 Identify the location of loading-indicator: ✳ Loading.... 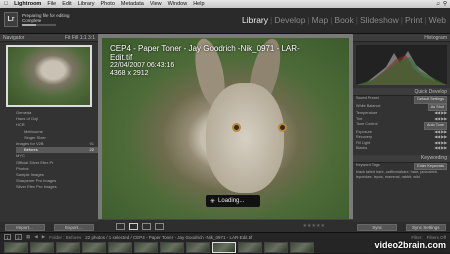
(233, 201).